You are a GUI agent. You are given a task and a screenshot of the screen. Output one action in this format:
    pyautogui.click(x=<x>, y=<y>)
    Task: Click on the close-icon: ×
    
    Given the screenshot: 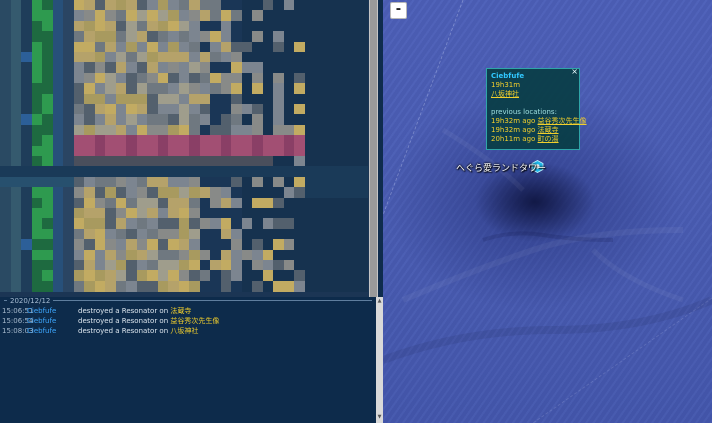 What is the action you would take?
    pyautogui.click(x=574, y=71)
    